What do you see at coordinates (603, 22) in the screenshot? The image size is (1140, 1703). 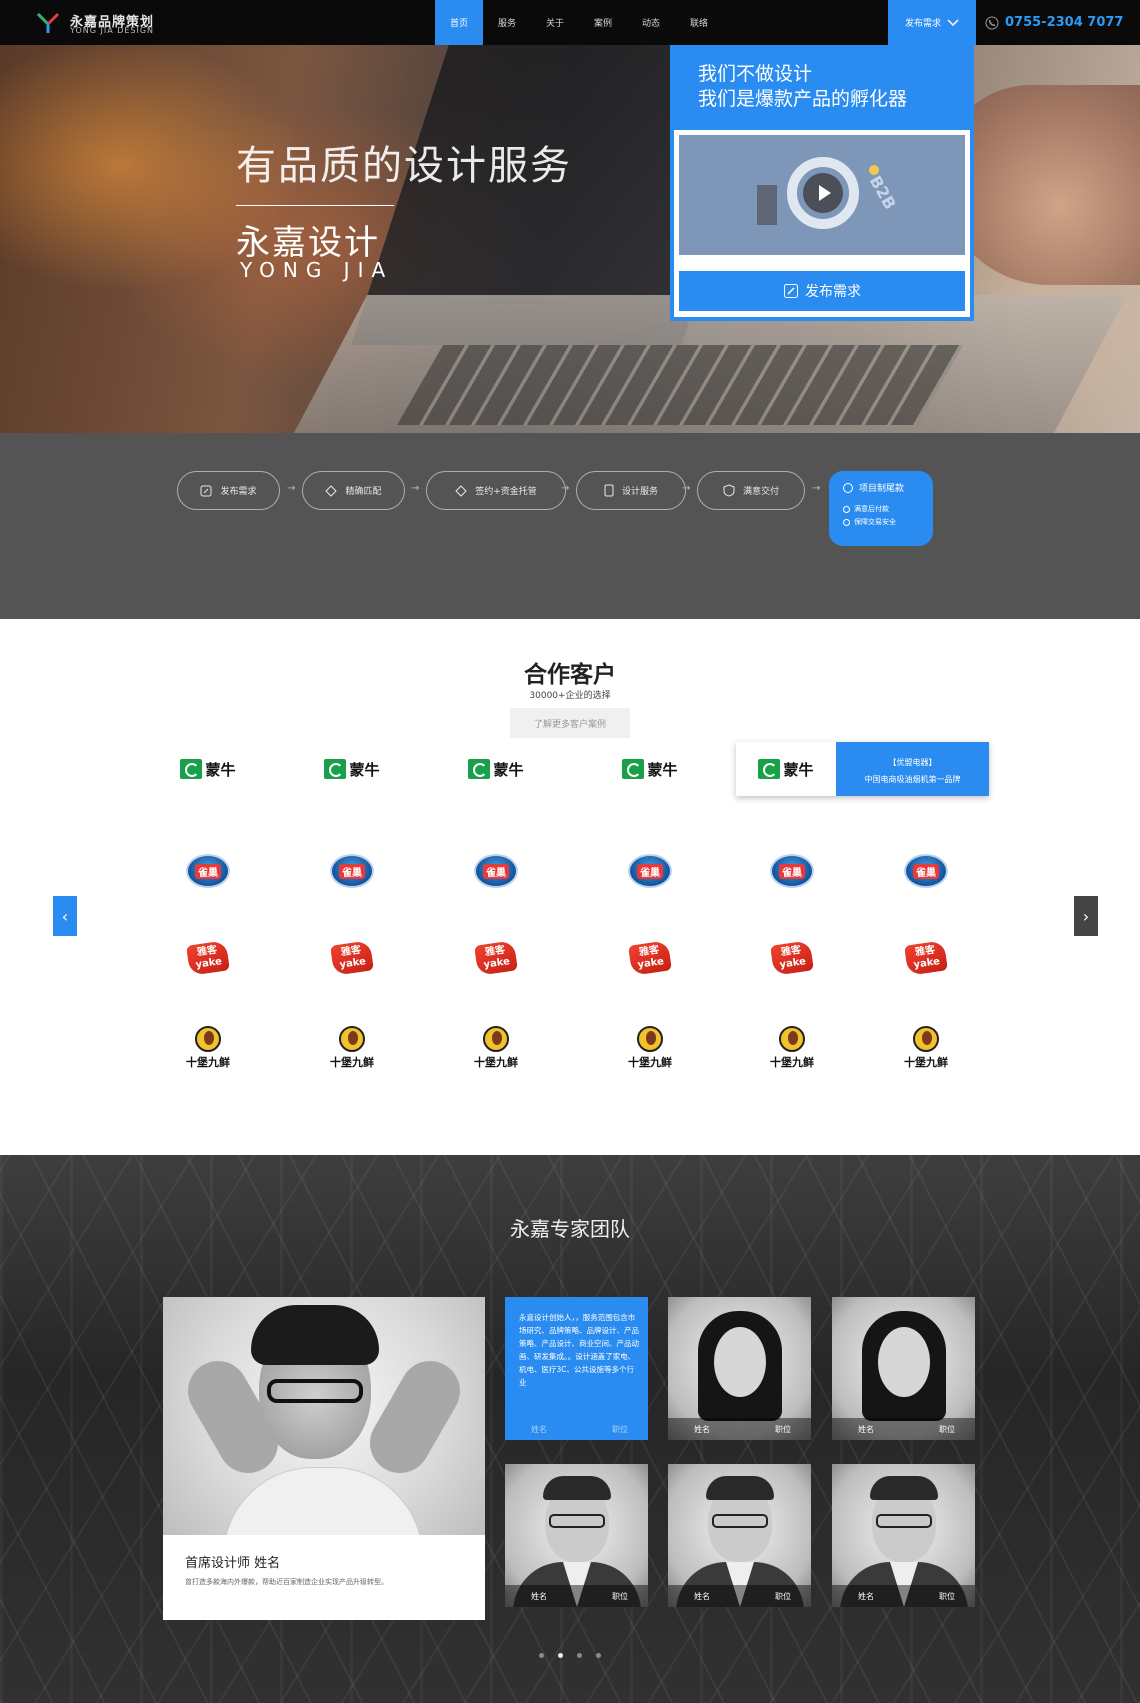 I see `nav-item-cases: 案例` at bounding box center [603, 22].